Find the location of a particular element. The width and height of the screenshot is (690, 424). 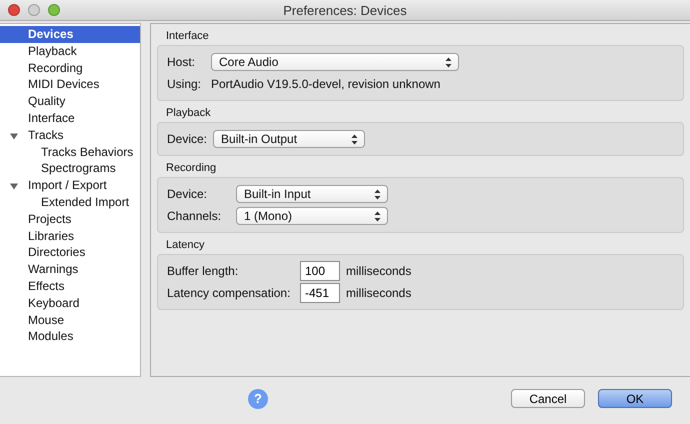

window-title: Preferences: Devices is located at coordinates (345, 10).